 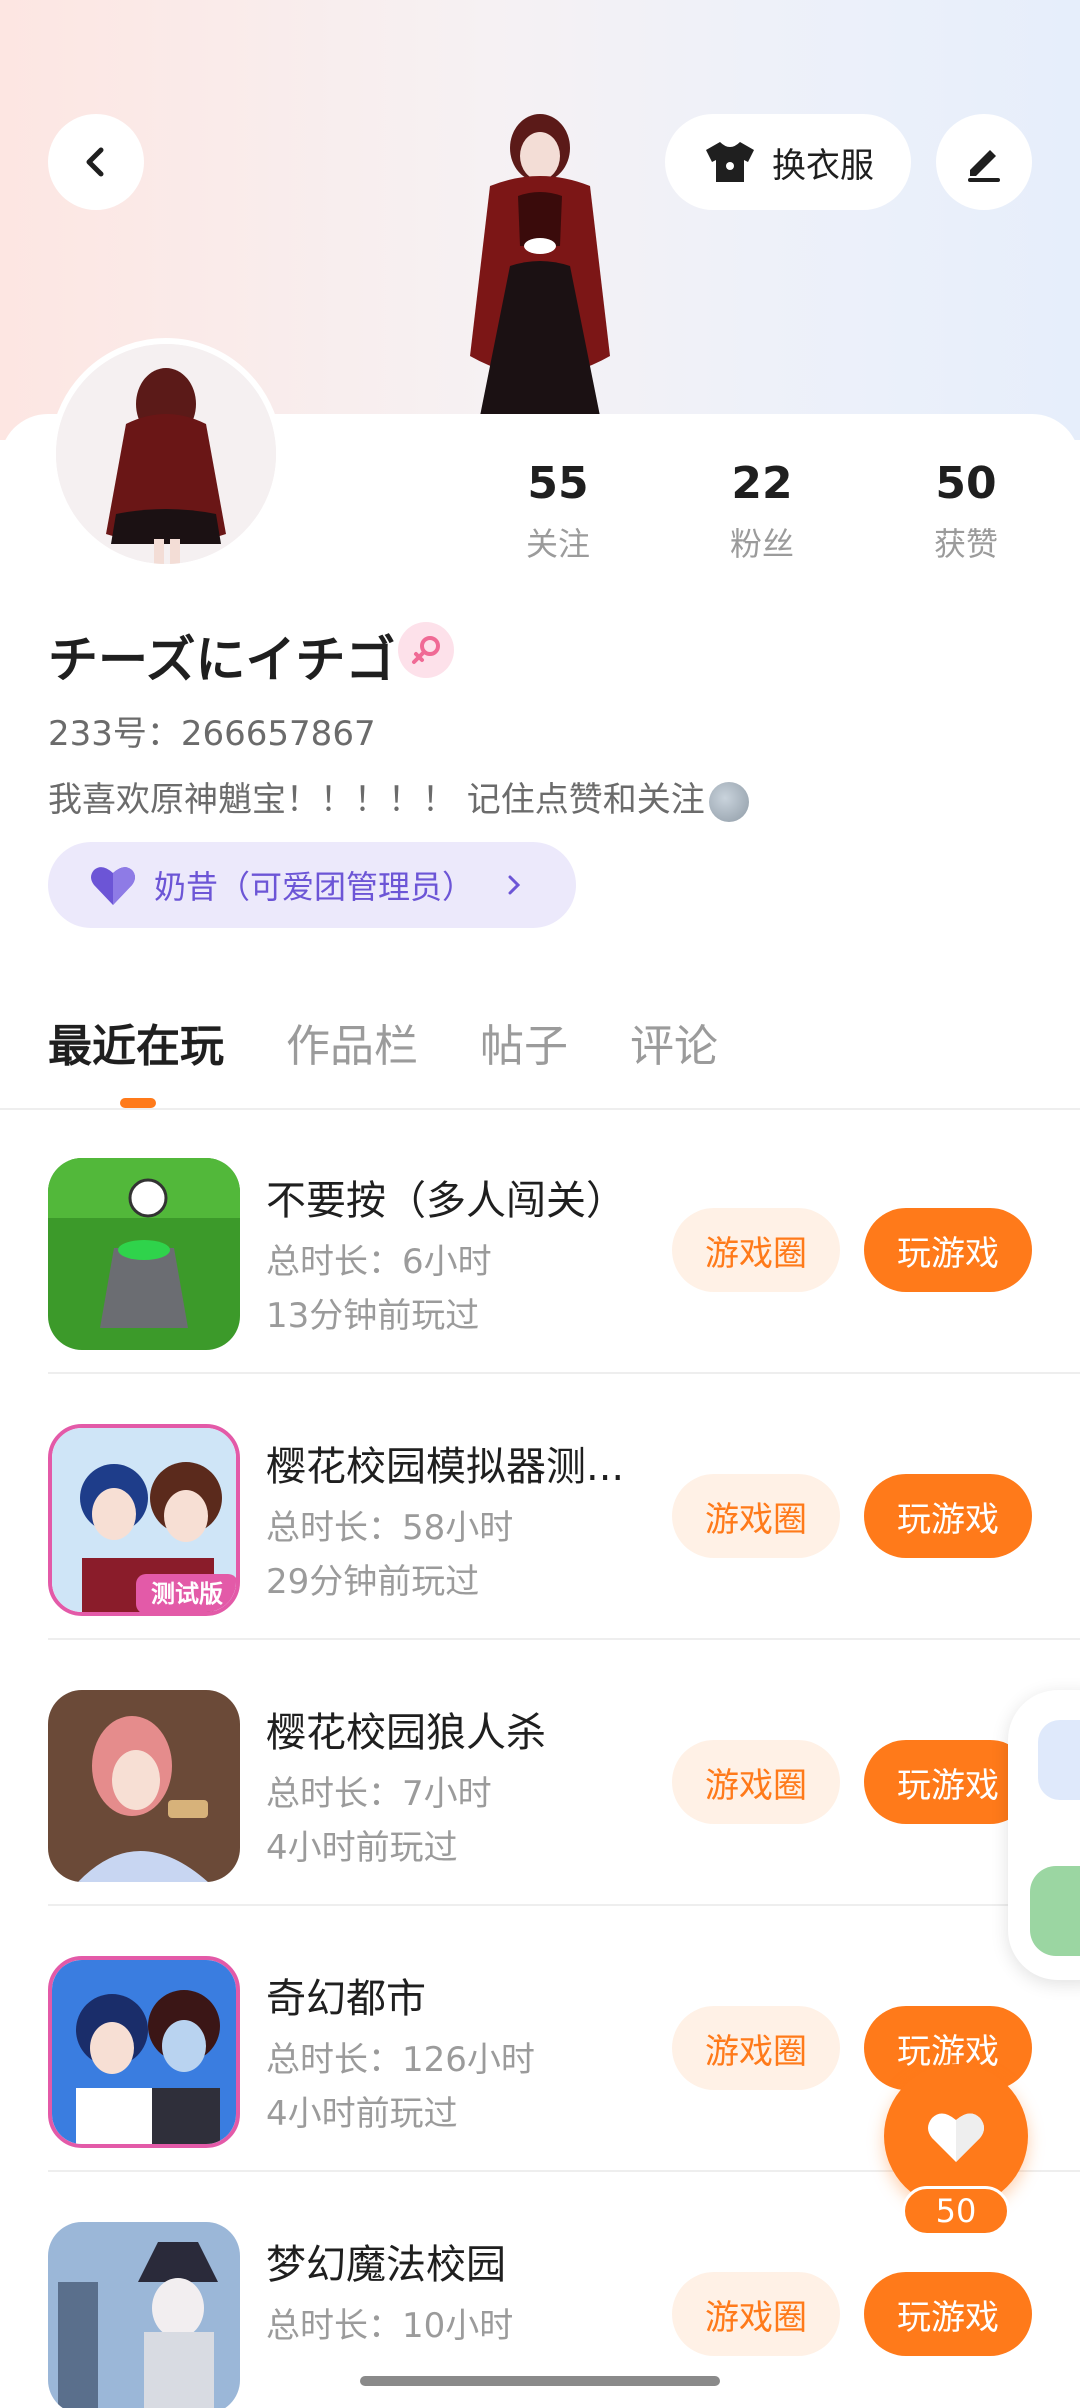 I want to click on game-row: 不要按（多人闯关） 总时长：6小时 13分钟前玩过 游戏圈 玩游戏, so click(x=564, y=1241).